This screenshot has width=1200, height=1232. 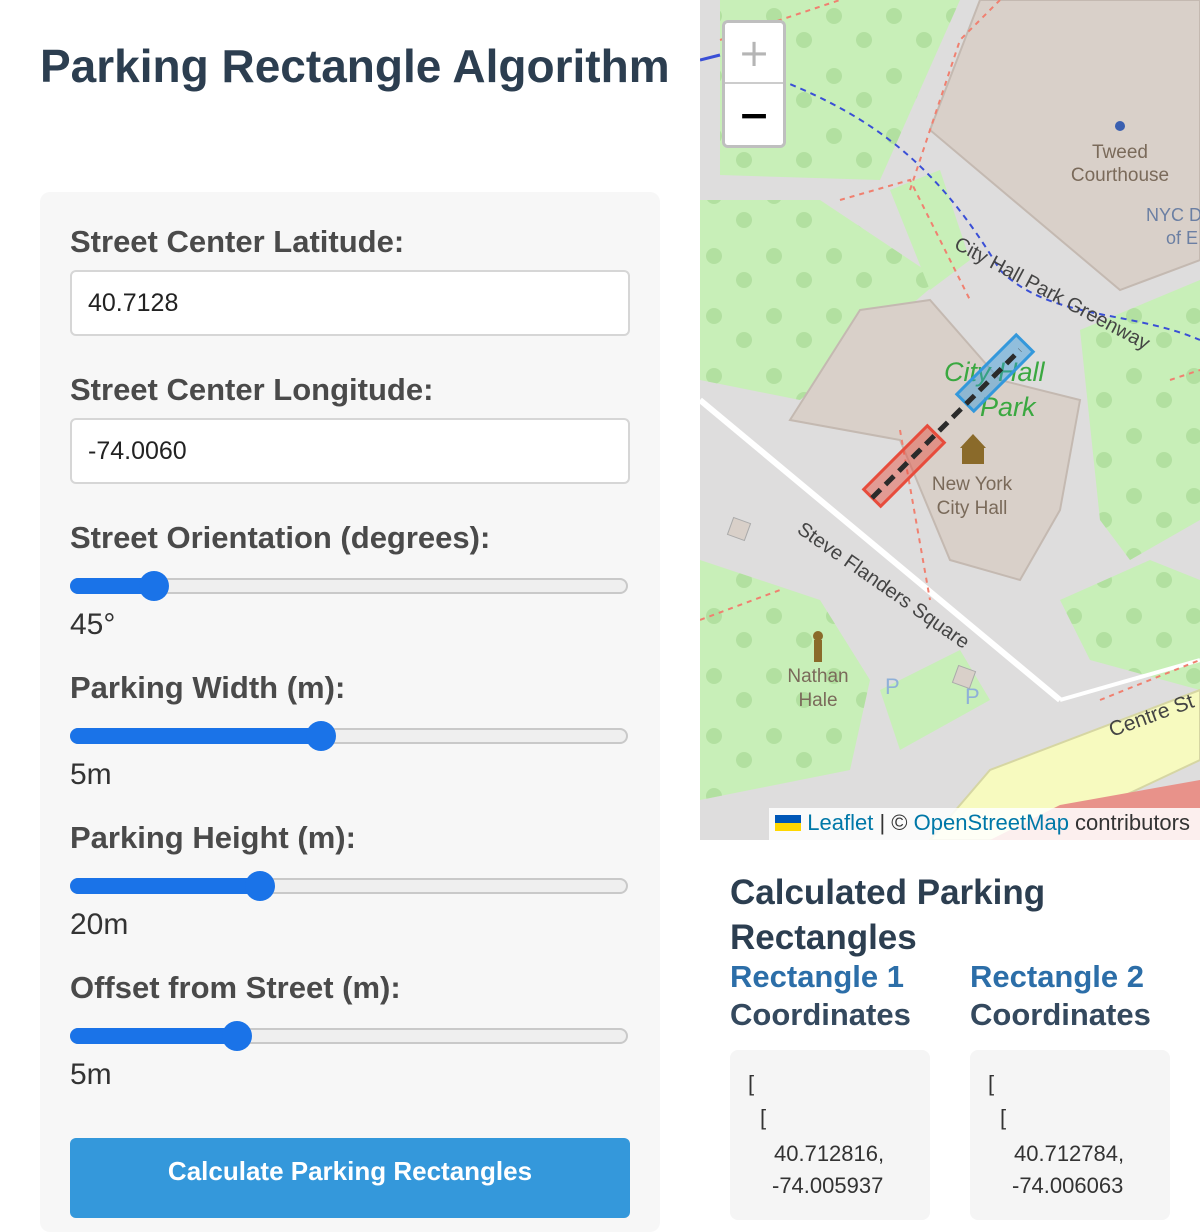 What do you see at coordinates (835, 996) in the screenshot?
I see `rectangle-1-title: Rectangle 1 Coordinates` at bounding box center [835, 996].